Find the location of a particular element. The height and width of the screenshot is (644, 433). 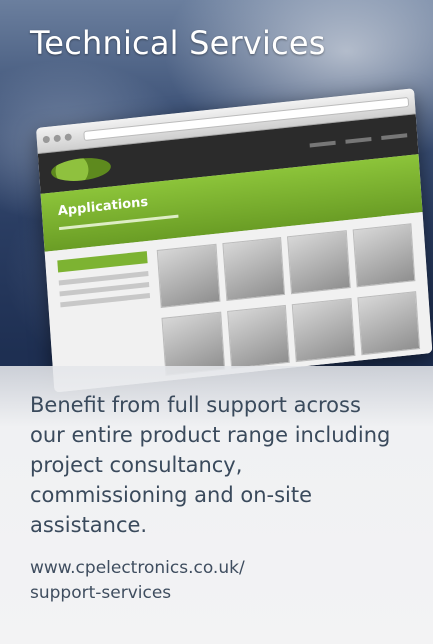

site-nav is located at coordinates (363, 140).